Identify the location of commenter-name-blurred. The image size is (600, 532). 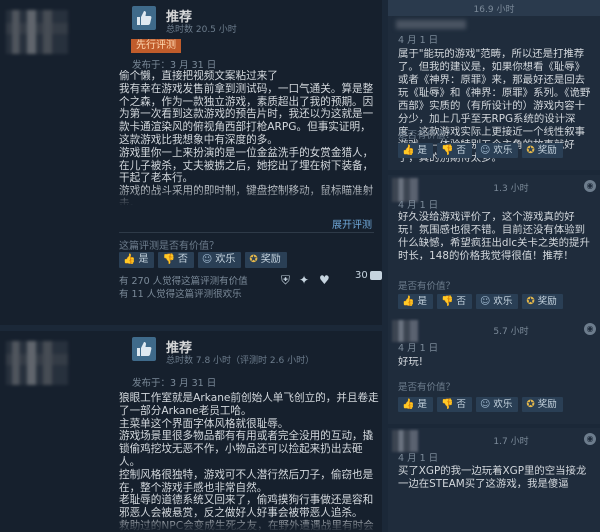
(431, 24).